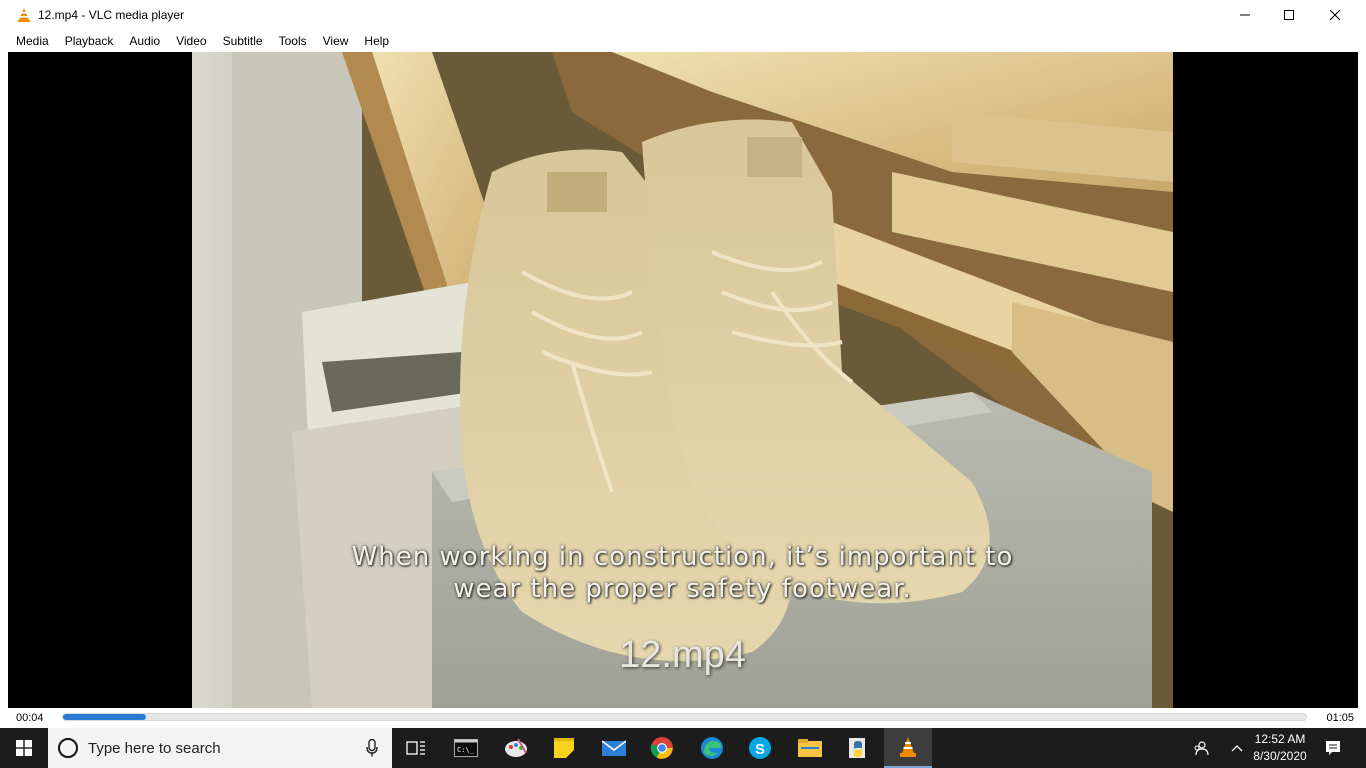 This screenshot has height=768, width=1366. Describe the element at coordinates (336, 41) in the screenshot. I see `menu-view: View` at that location.